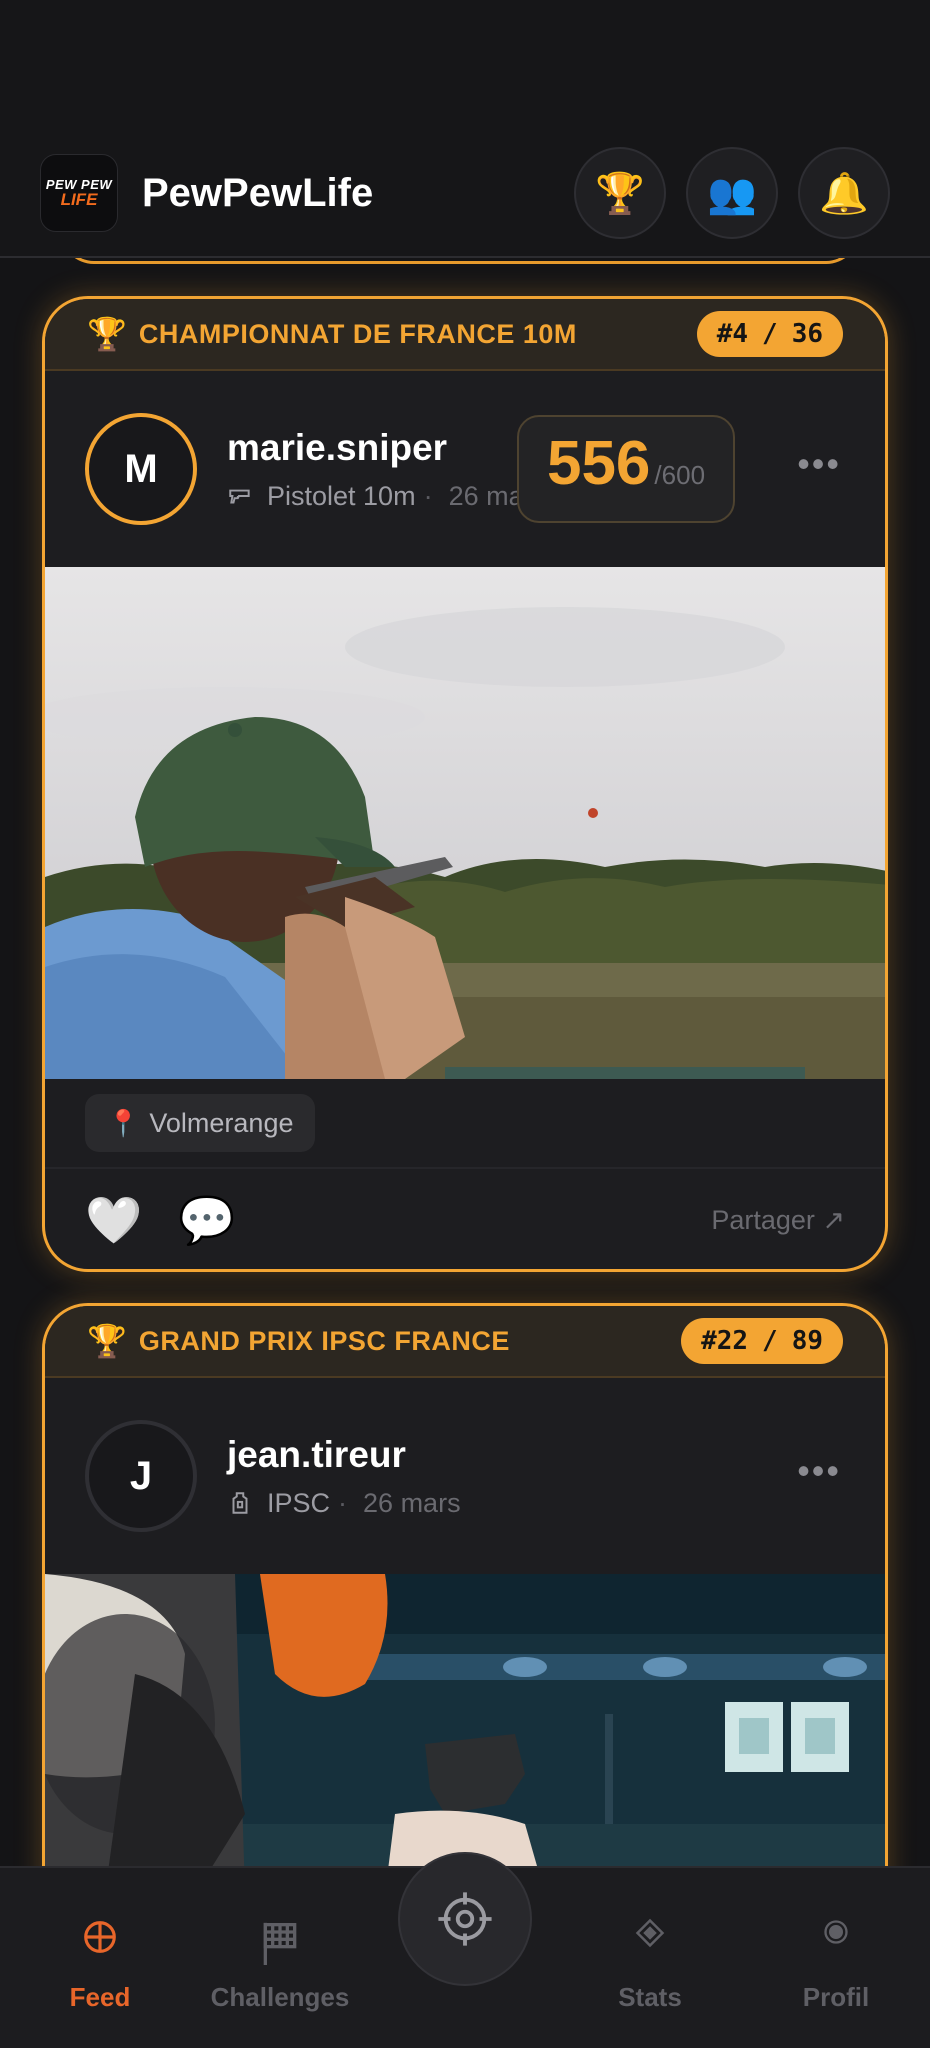 The width and height of the screenshot is (930, 2048). What do you see at coordinates (807, 1341) in the screenshot?
I see `rank-total: 89` at bounding box center [807, 1341].